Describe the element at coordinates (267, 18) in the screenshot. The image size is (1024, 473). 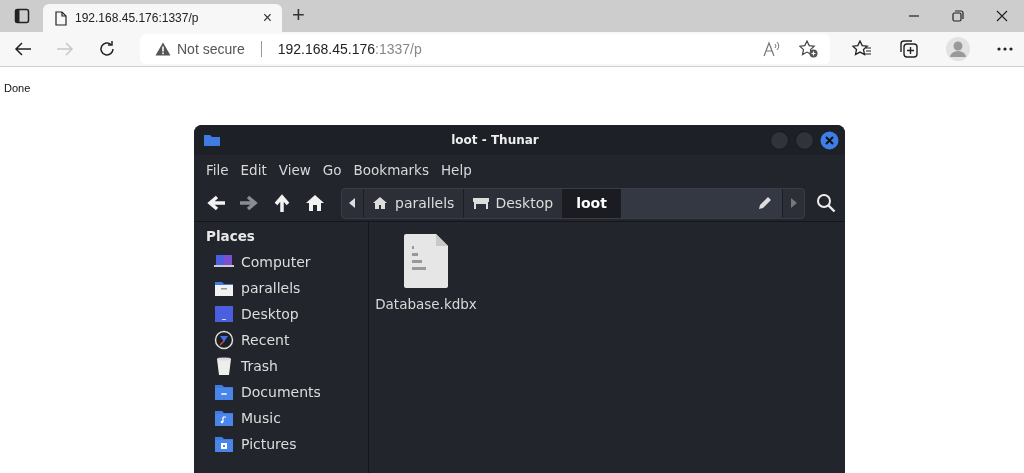
I see `close-tab-button: ×` at that location.